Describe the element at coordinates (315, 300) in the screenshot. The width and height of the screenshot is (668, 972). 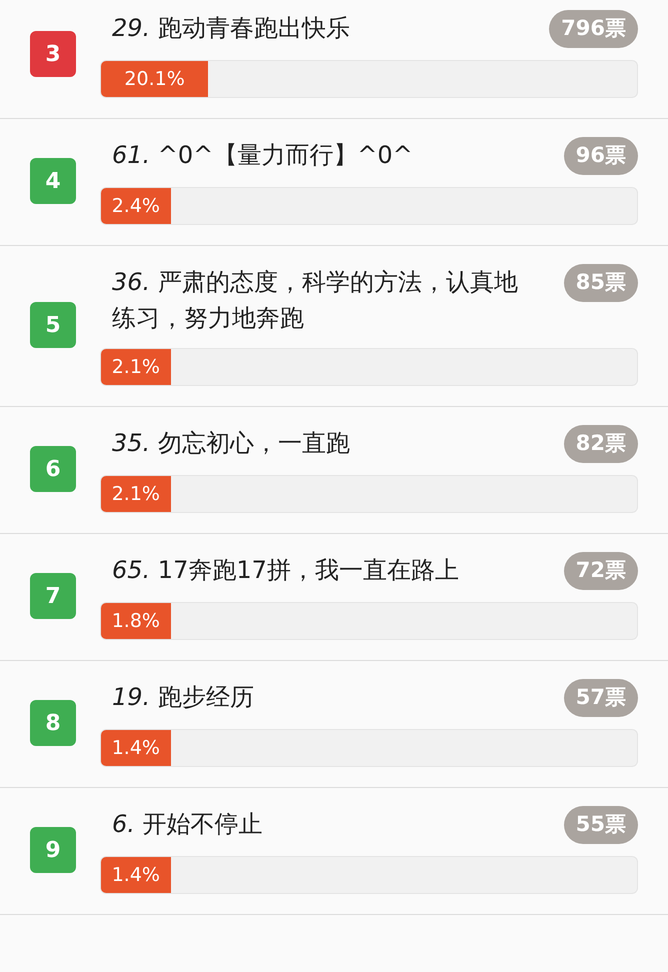
I see `entry-title: 36. 严肃的态度，科学的方法，认真地练习，努力地奔跑` at that location.